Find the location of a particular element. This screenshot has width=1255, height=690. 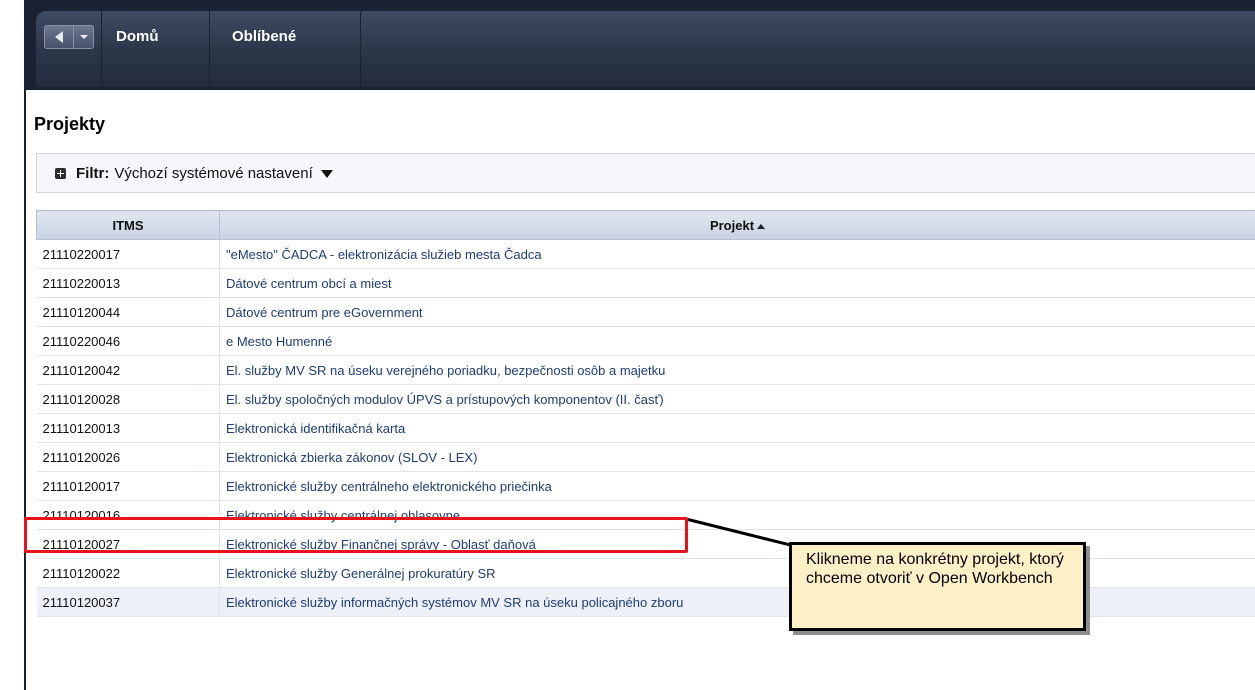

expand-plus-icon is located at coordinates (60, 173).